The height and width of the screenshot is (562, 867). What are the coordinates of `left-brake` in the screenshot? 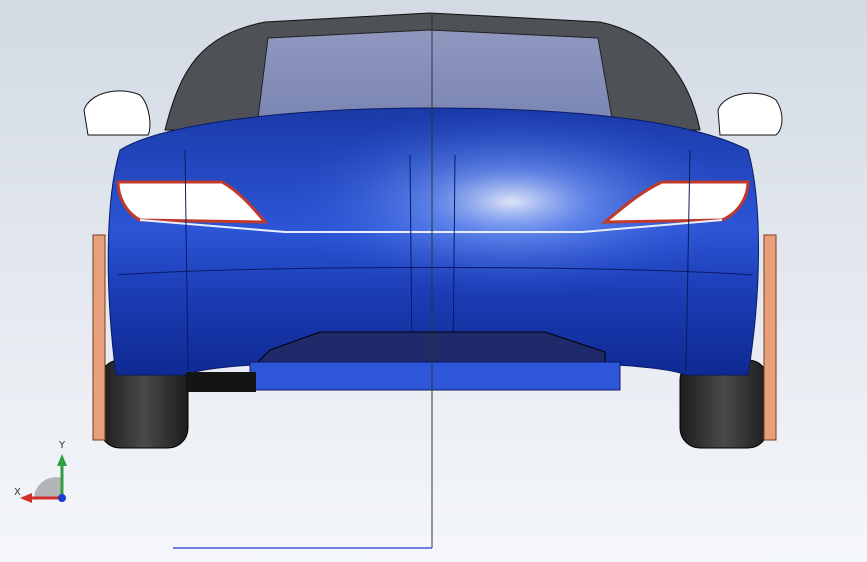 It's located at (99, 337).